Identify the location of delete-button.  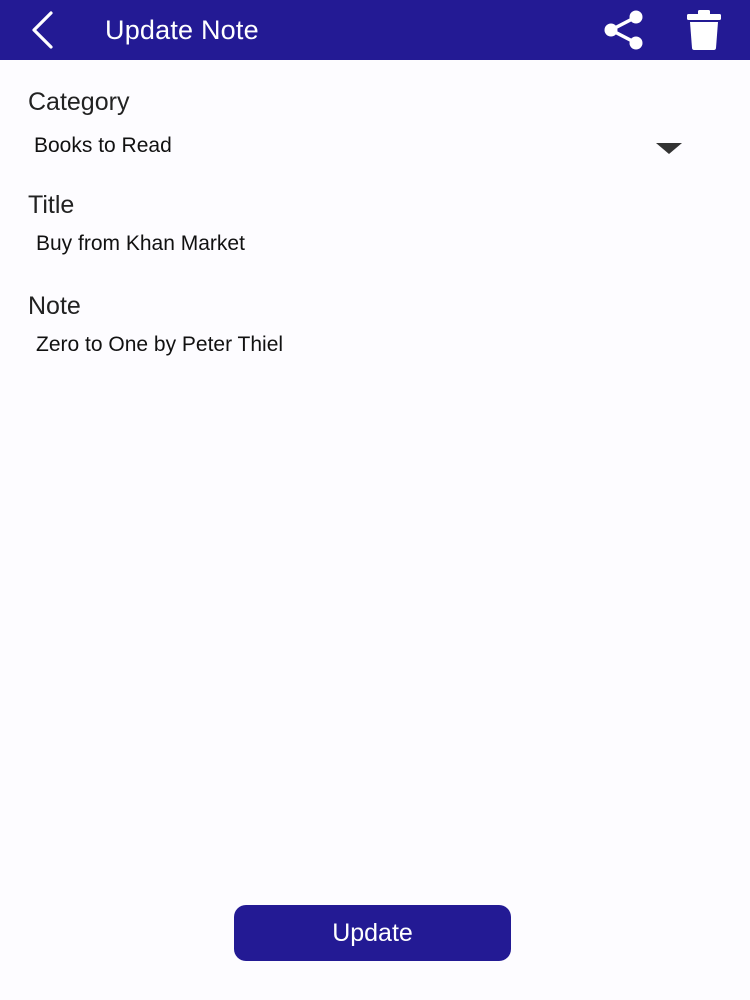
(704, 30).